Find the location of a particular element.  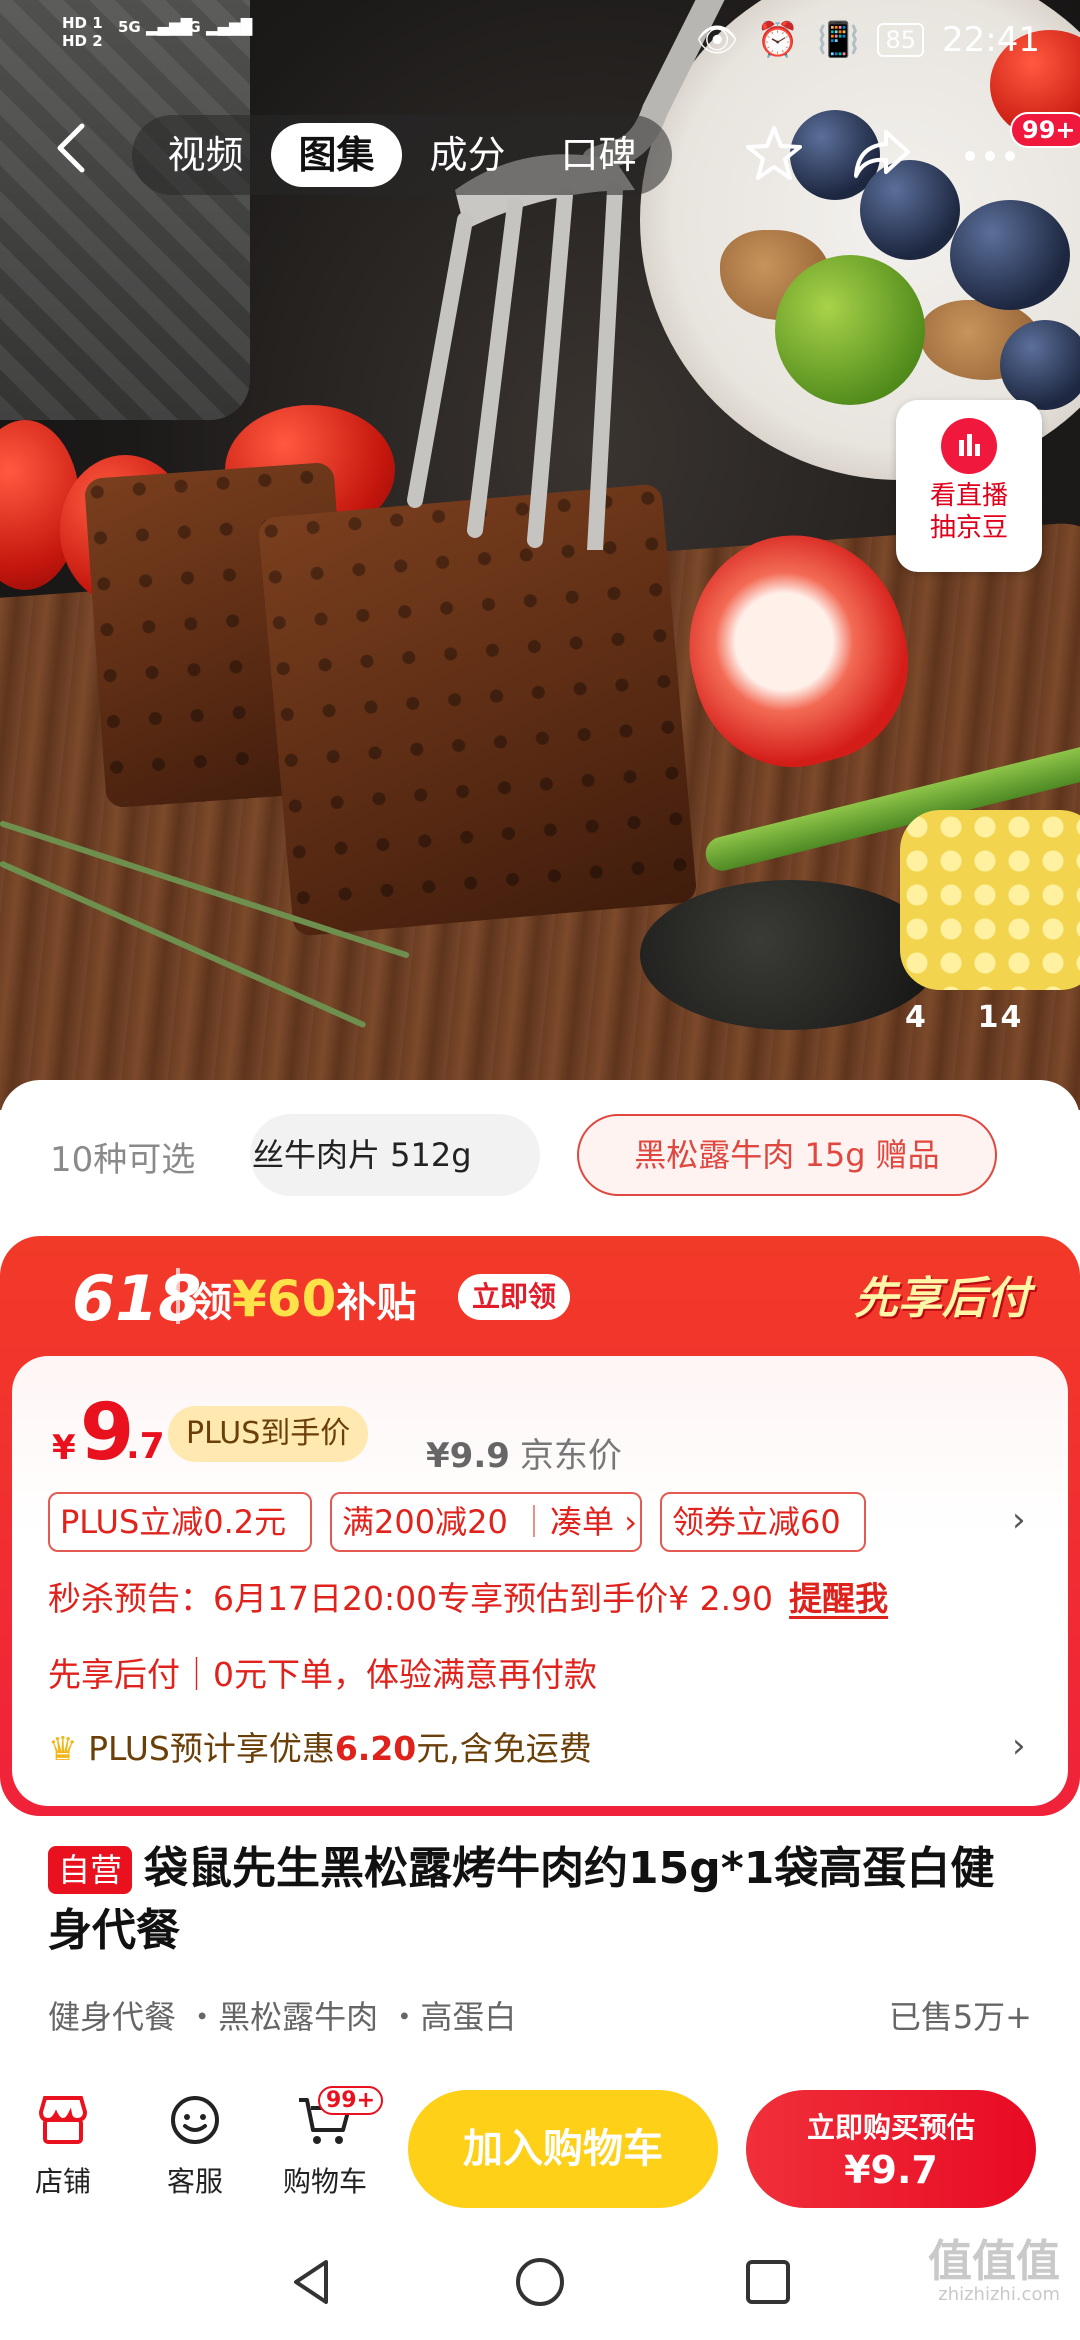

variant-count: 10种可选 is located at coordinates (122, 1156).